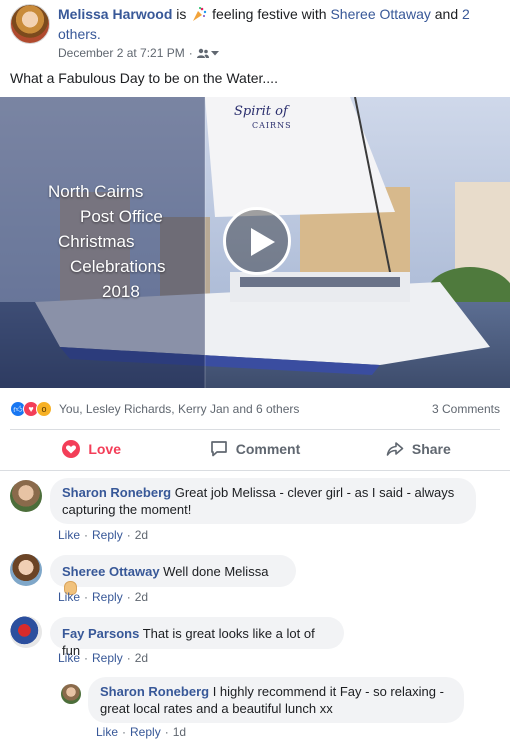 Image resolution: width=510 pixels, height=748 pixels. I want to click on post-timestamp: December 2 at 7:21 PM, so click(121, 53).